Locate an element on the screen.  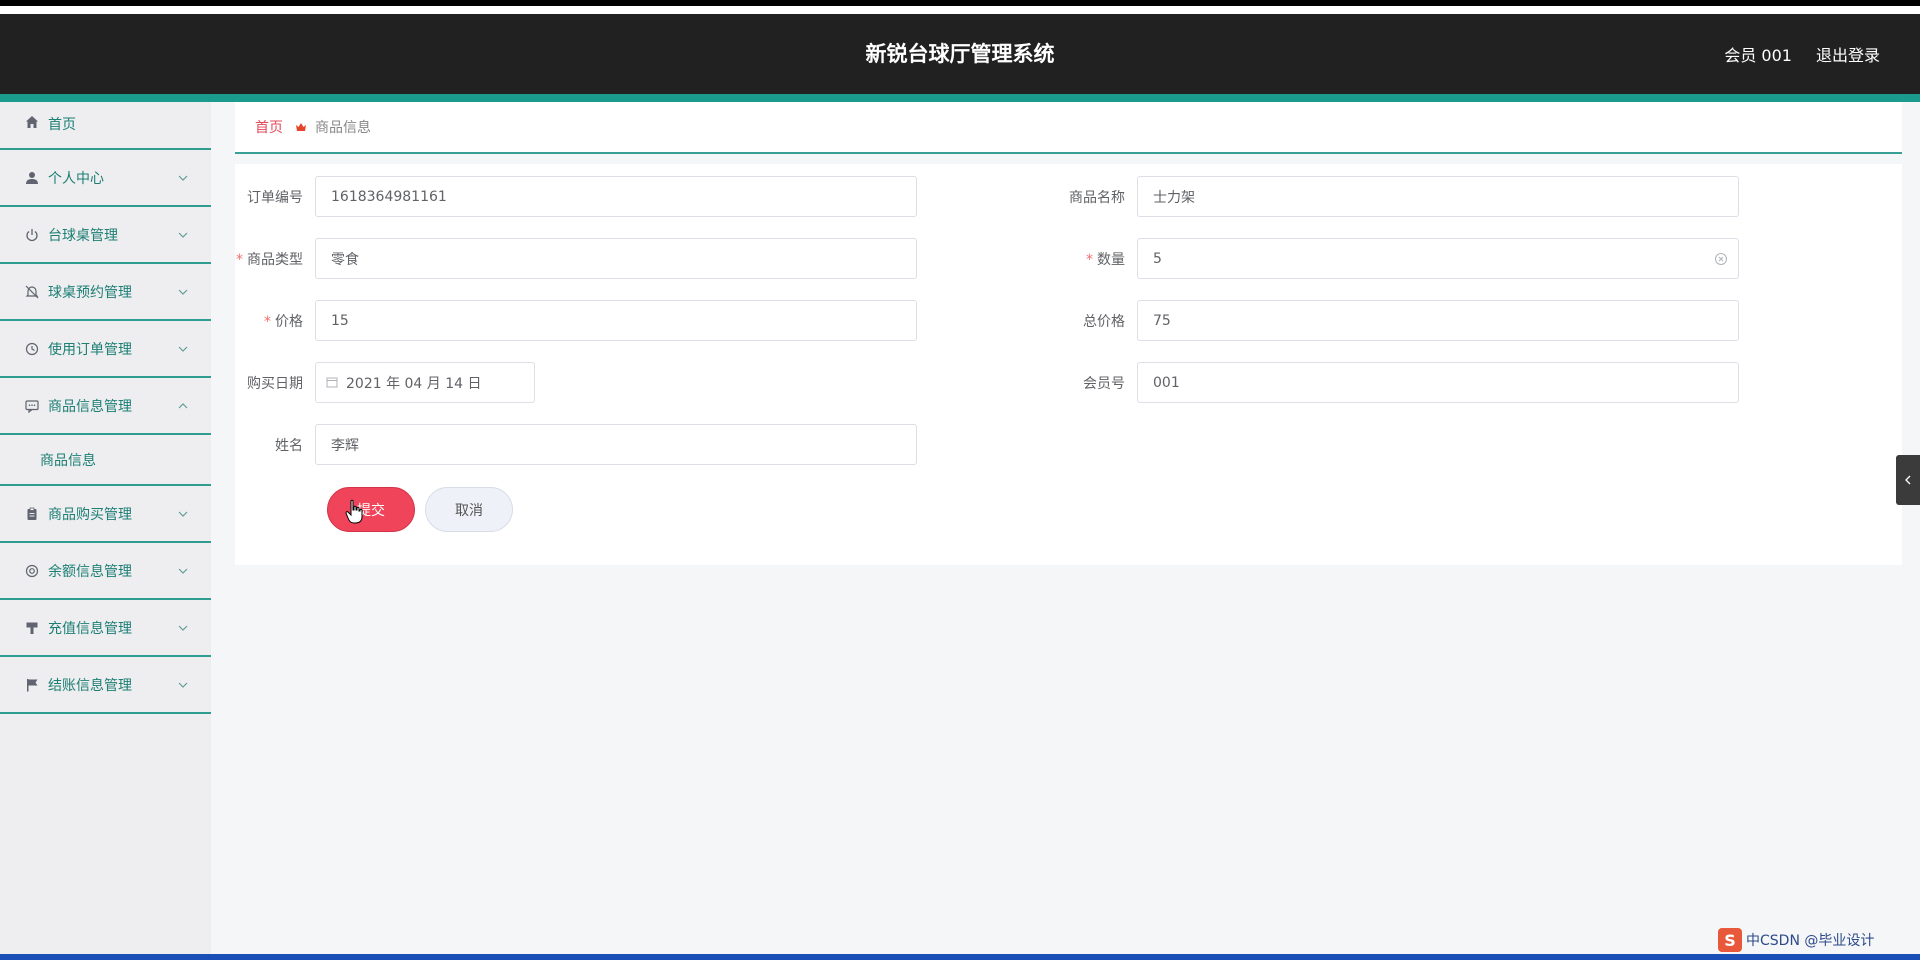
lifebuoy-icon is located at coordinates (32, 571).